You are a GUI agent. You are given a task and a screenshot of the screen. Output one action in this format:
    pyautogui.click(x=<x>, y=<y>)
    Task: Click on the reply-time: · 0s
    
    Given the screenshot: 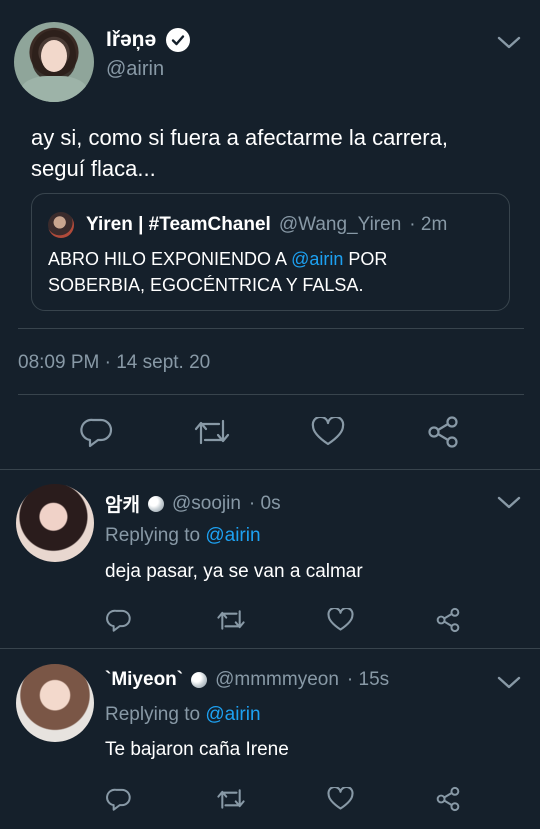 What is the action you would take?
    pyautogui.click(x=264, y=503)
    